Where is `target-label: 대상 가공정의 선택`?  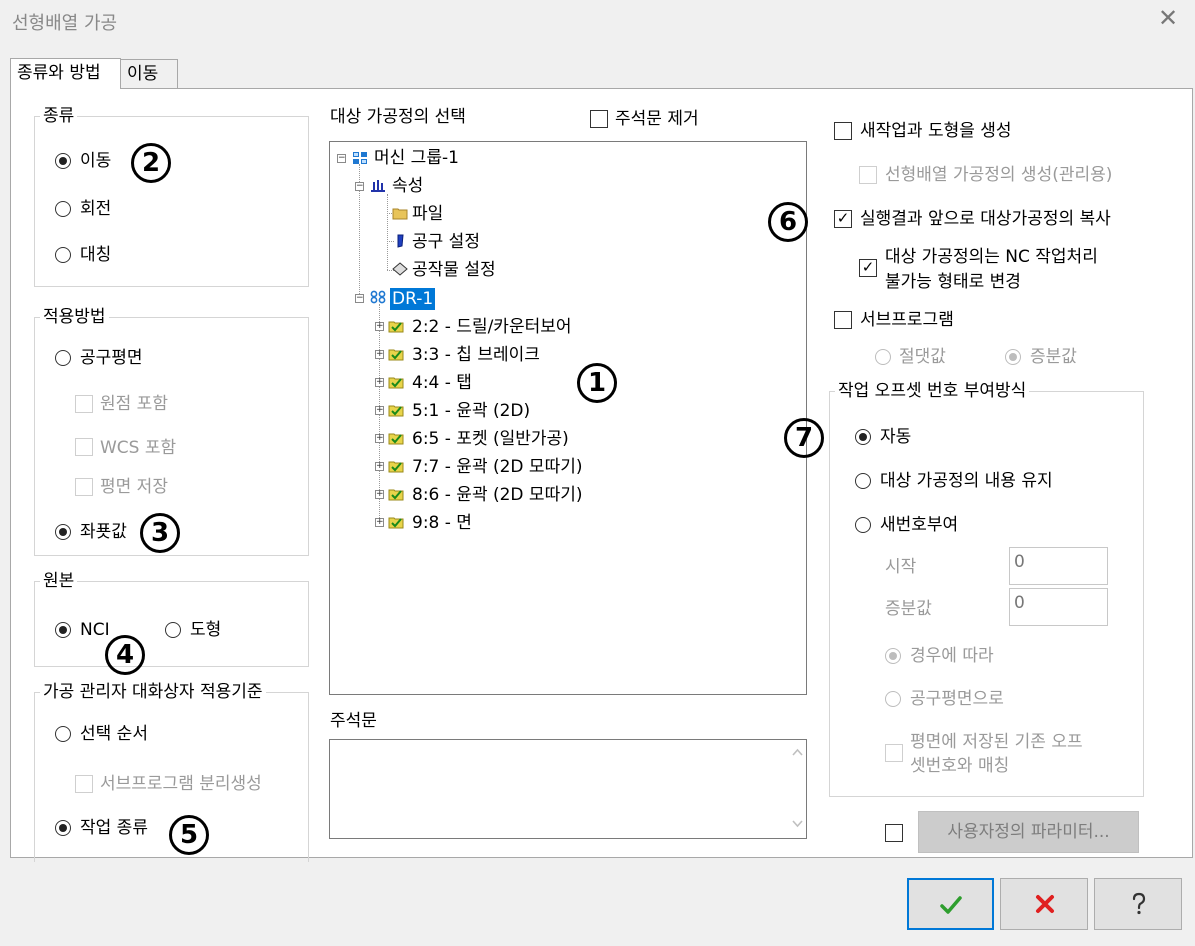
target-label: 대상 가공정의 선택 is located at coordinates (398, 117).